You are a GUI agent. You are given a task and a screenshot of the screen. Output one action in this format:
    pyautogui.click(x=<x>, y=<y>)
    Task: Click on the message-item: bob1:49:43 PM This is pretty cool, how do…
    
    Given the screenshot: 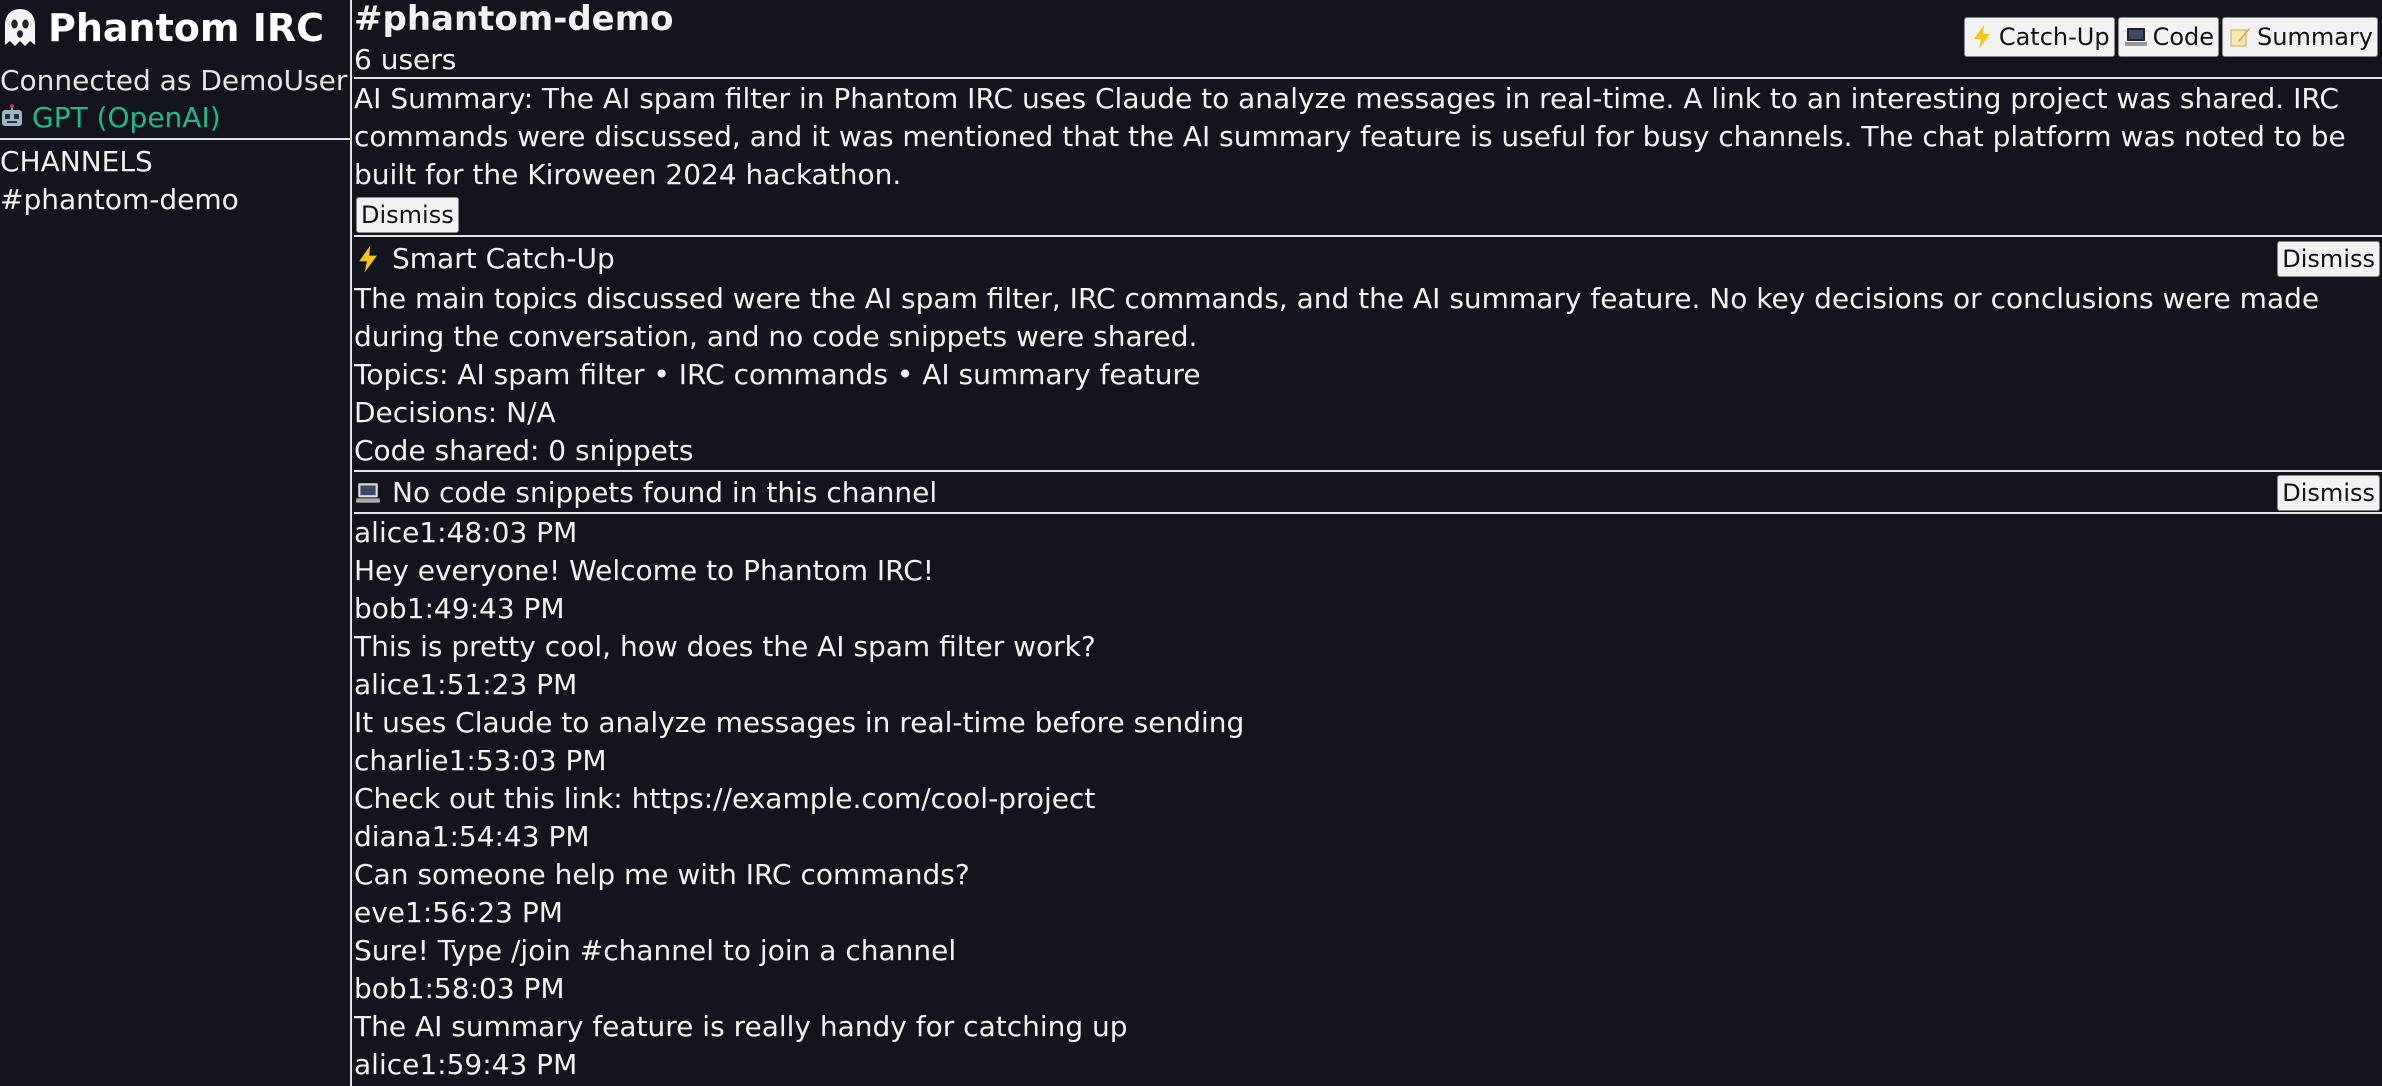 What is the action you would take?
    pyautogui.click(x=1368, y=628)
    